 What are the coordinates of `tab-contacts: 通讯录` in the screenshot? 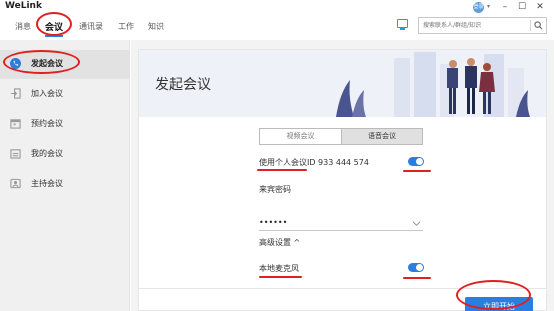 It's located at (91, 26).